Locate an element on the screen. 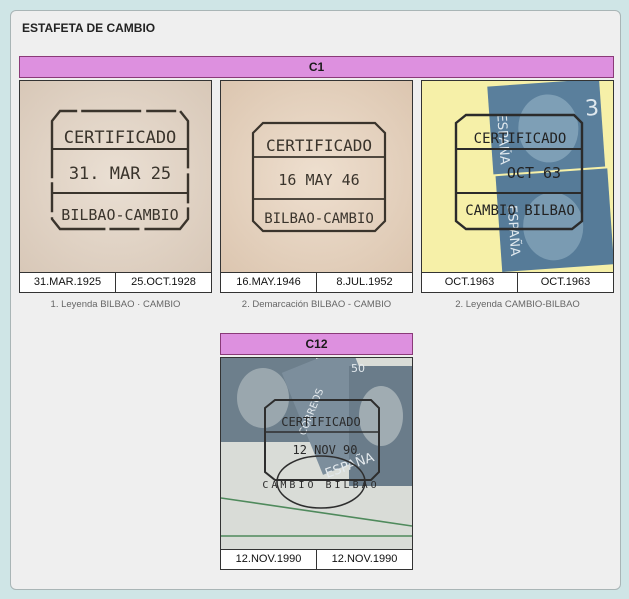 The width and height of the screenshot is (629, 599). date-start: 31.MAR.1925 is located at coordinates (67, 282).